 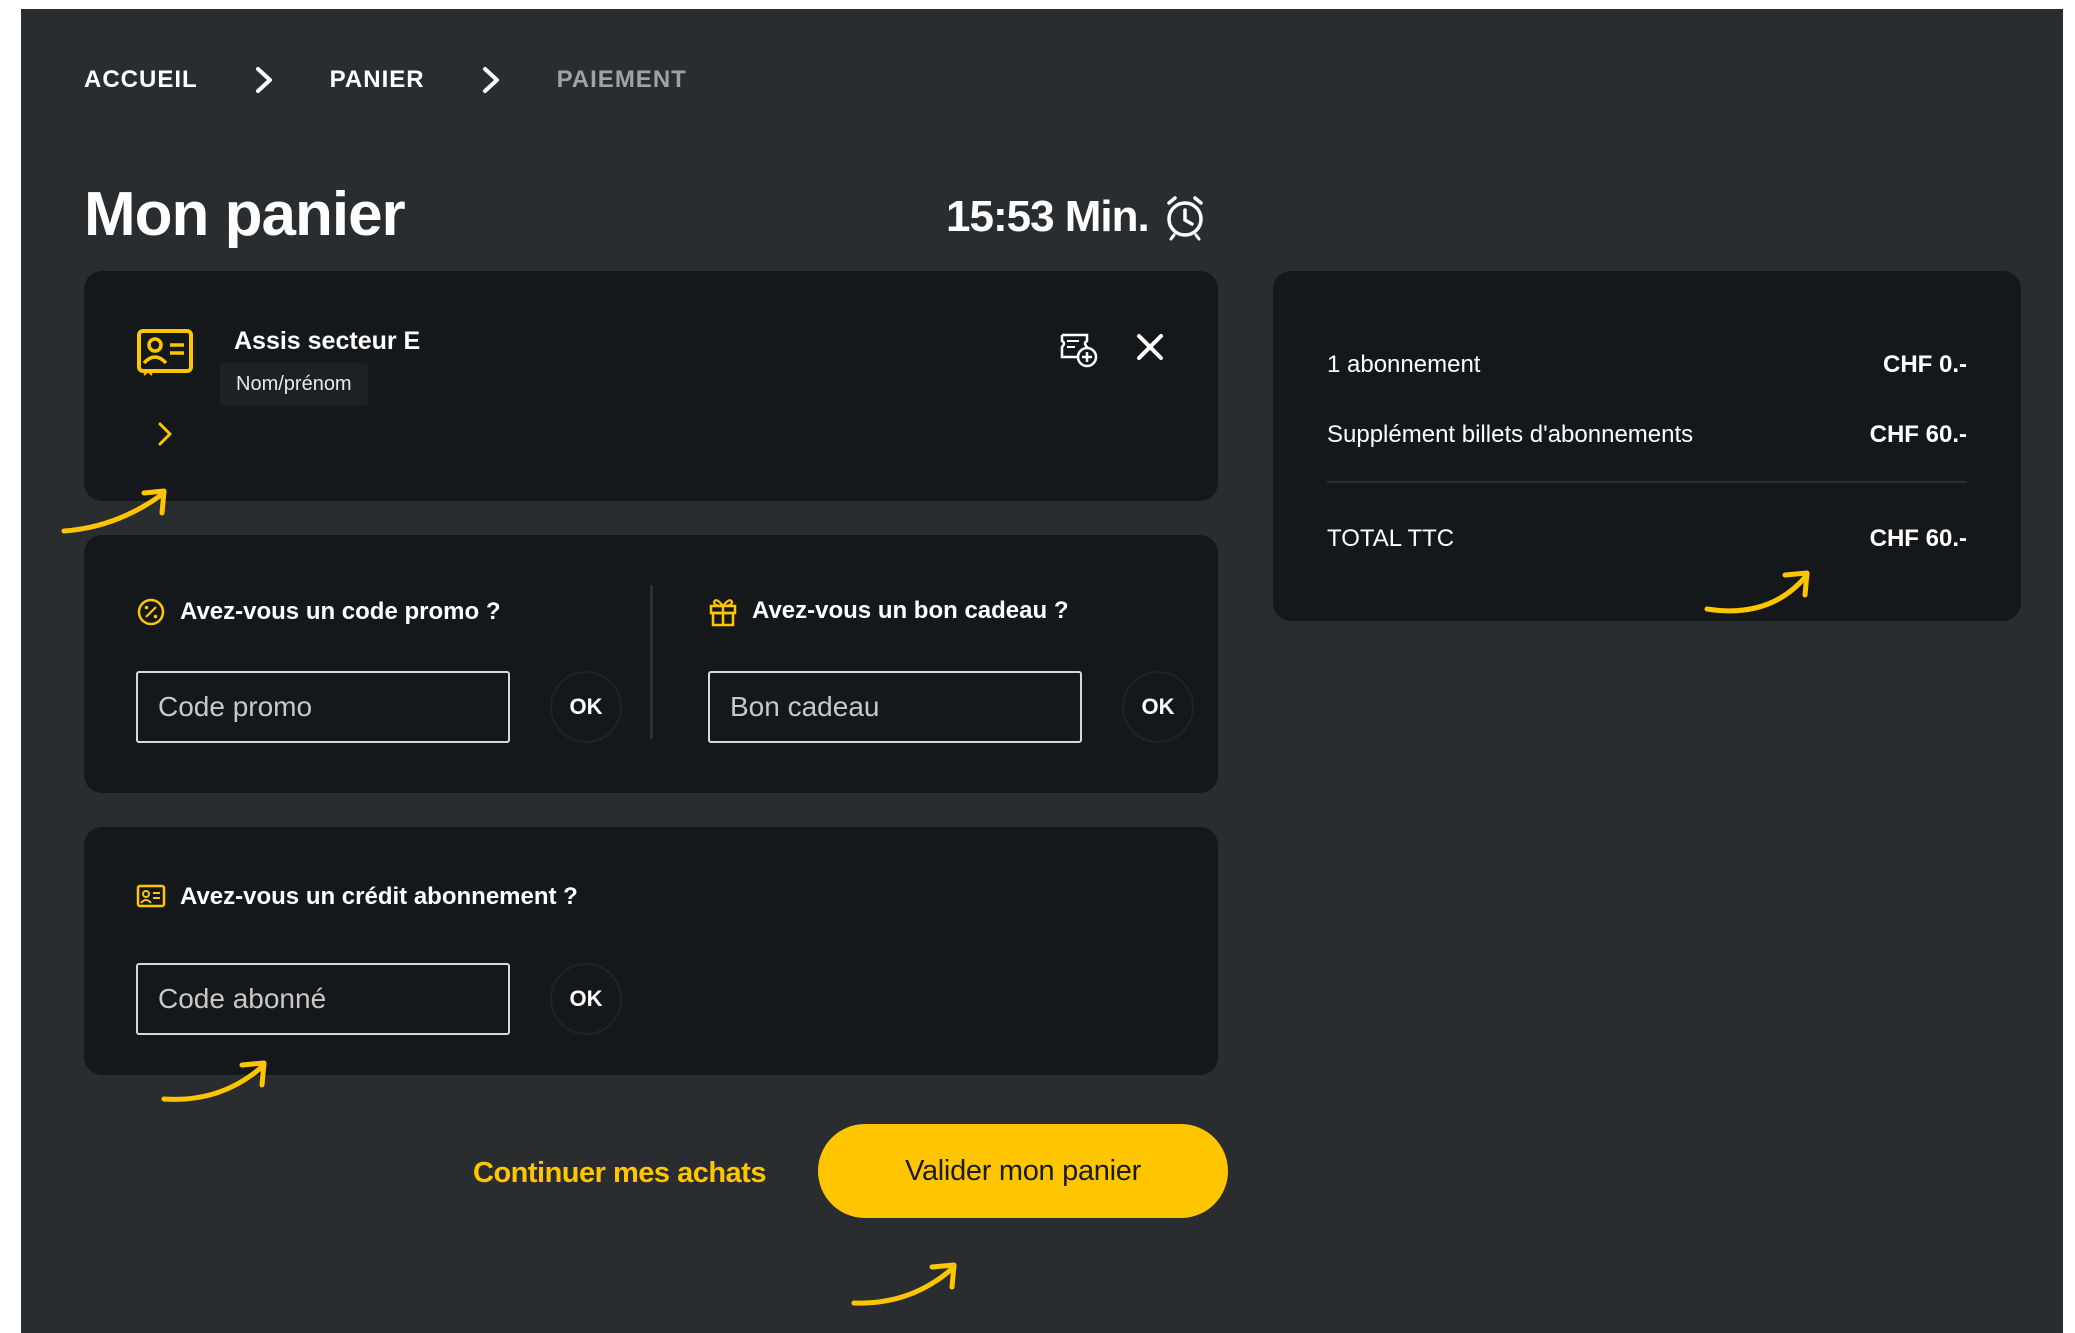 I want to click on continue-shopping-link: Continuer mes achats, so click(x=619, y=1173).